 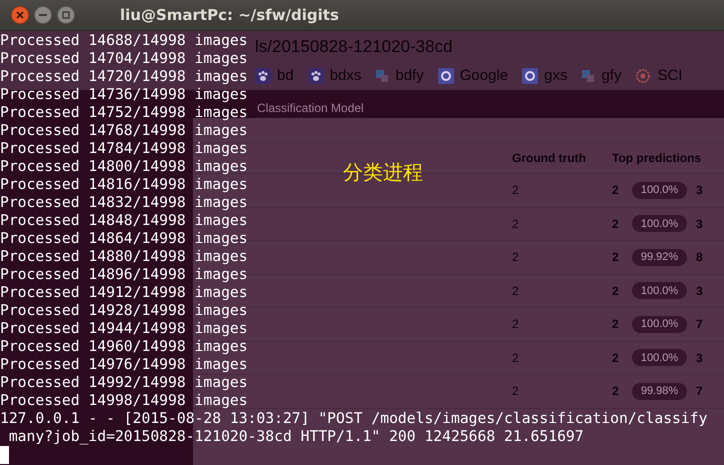 What do you see at coordinates (124, 401) in the screenshot?
I see `terminal-line: Processed 14998/14998 images` at bounding box center [124, 401].